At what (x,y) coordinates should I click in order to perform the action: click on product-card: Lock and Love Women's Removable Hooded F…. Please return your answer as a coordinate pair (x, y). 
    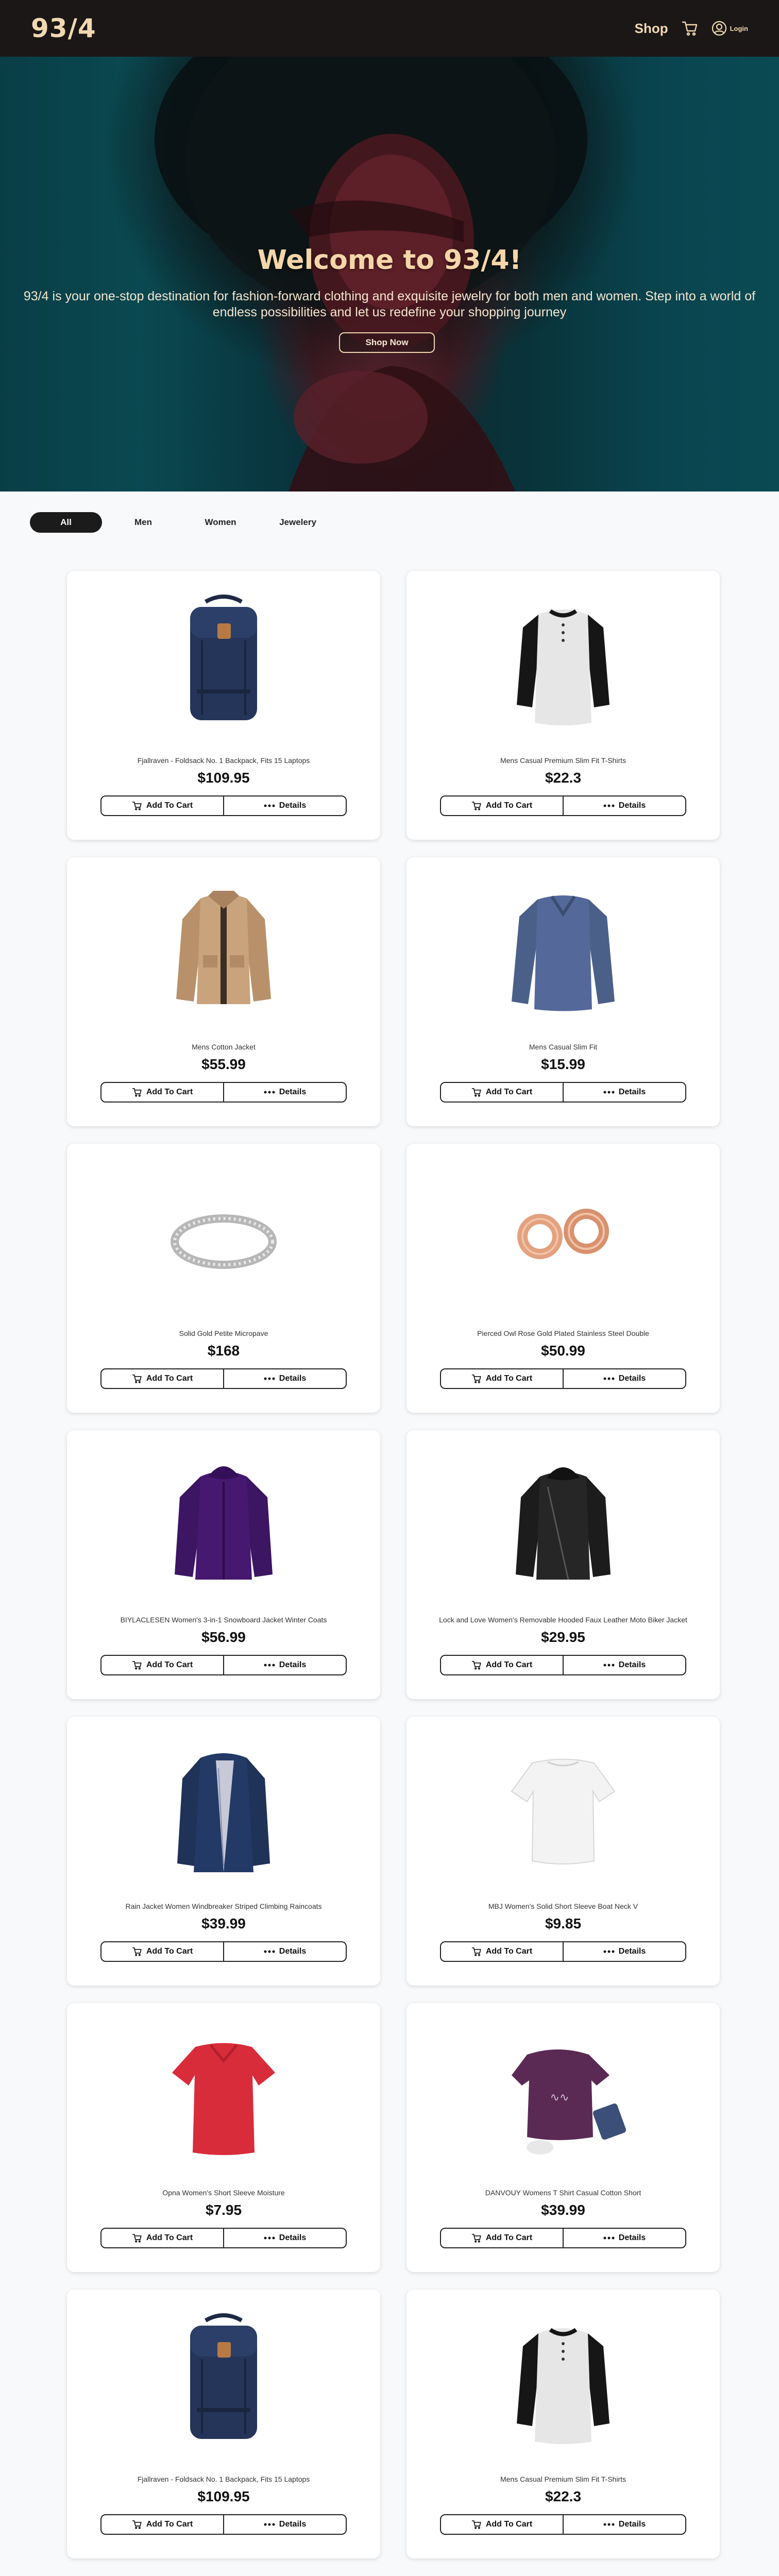
    Looking at the image, I should click on (564, 1564).